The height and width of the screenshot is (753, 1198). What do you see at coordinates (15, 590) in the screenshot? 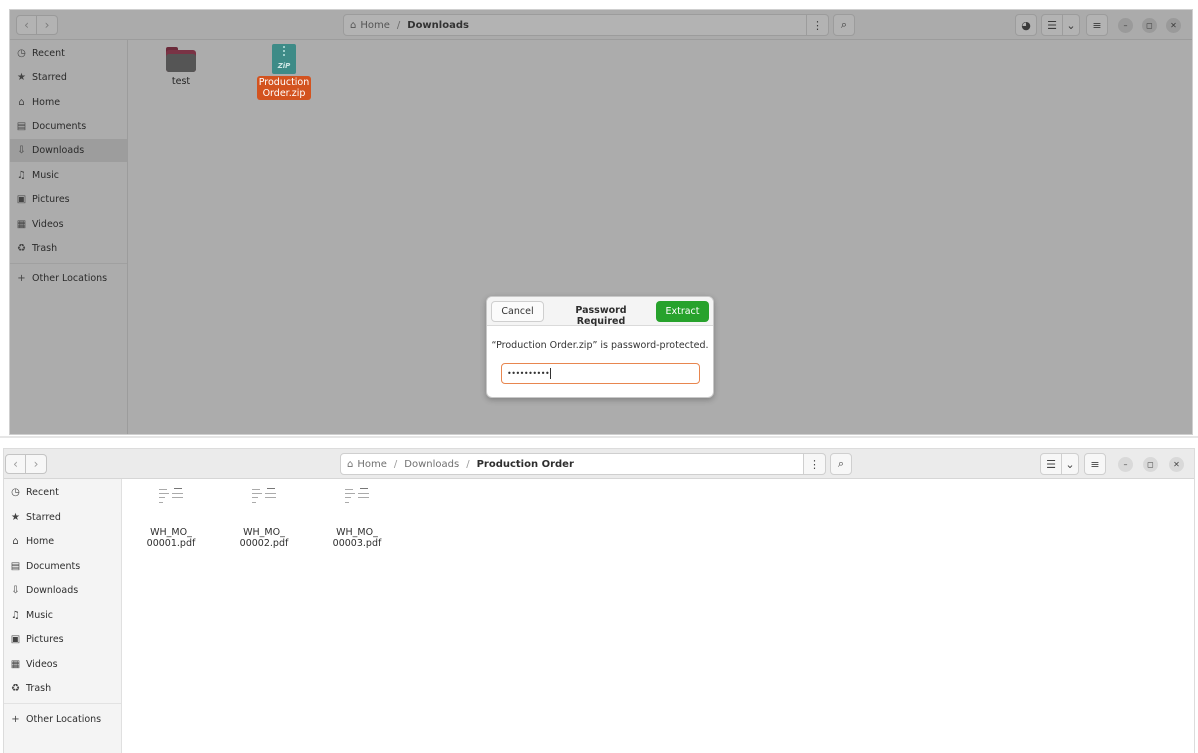
I see `download-icon: ⇩` at bounding box center [15, 590].